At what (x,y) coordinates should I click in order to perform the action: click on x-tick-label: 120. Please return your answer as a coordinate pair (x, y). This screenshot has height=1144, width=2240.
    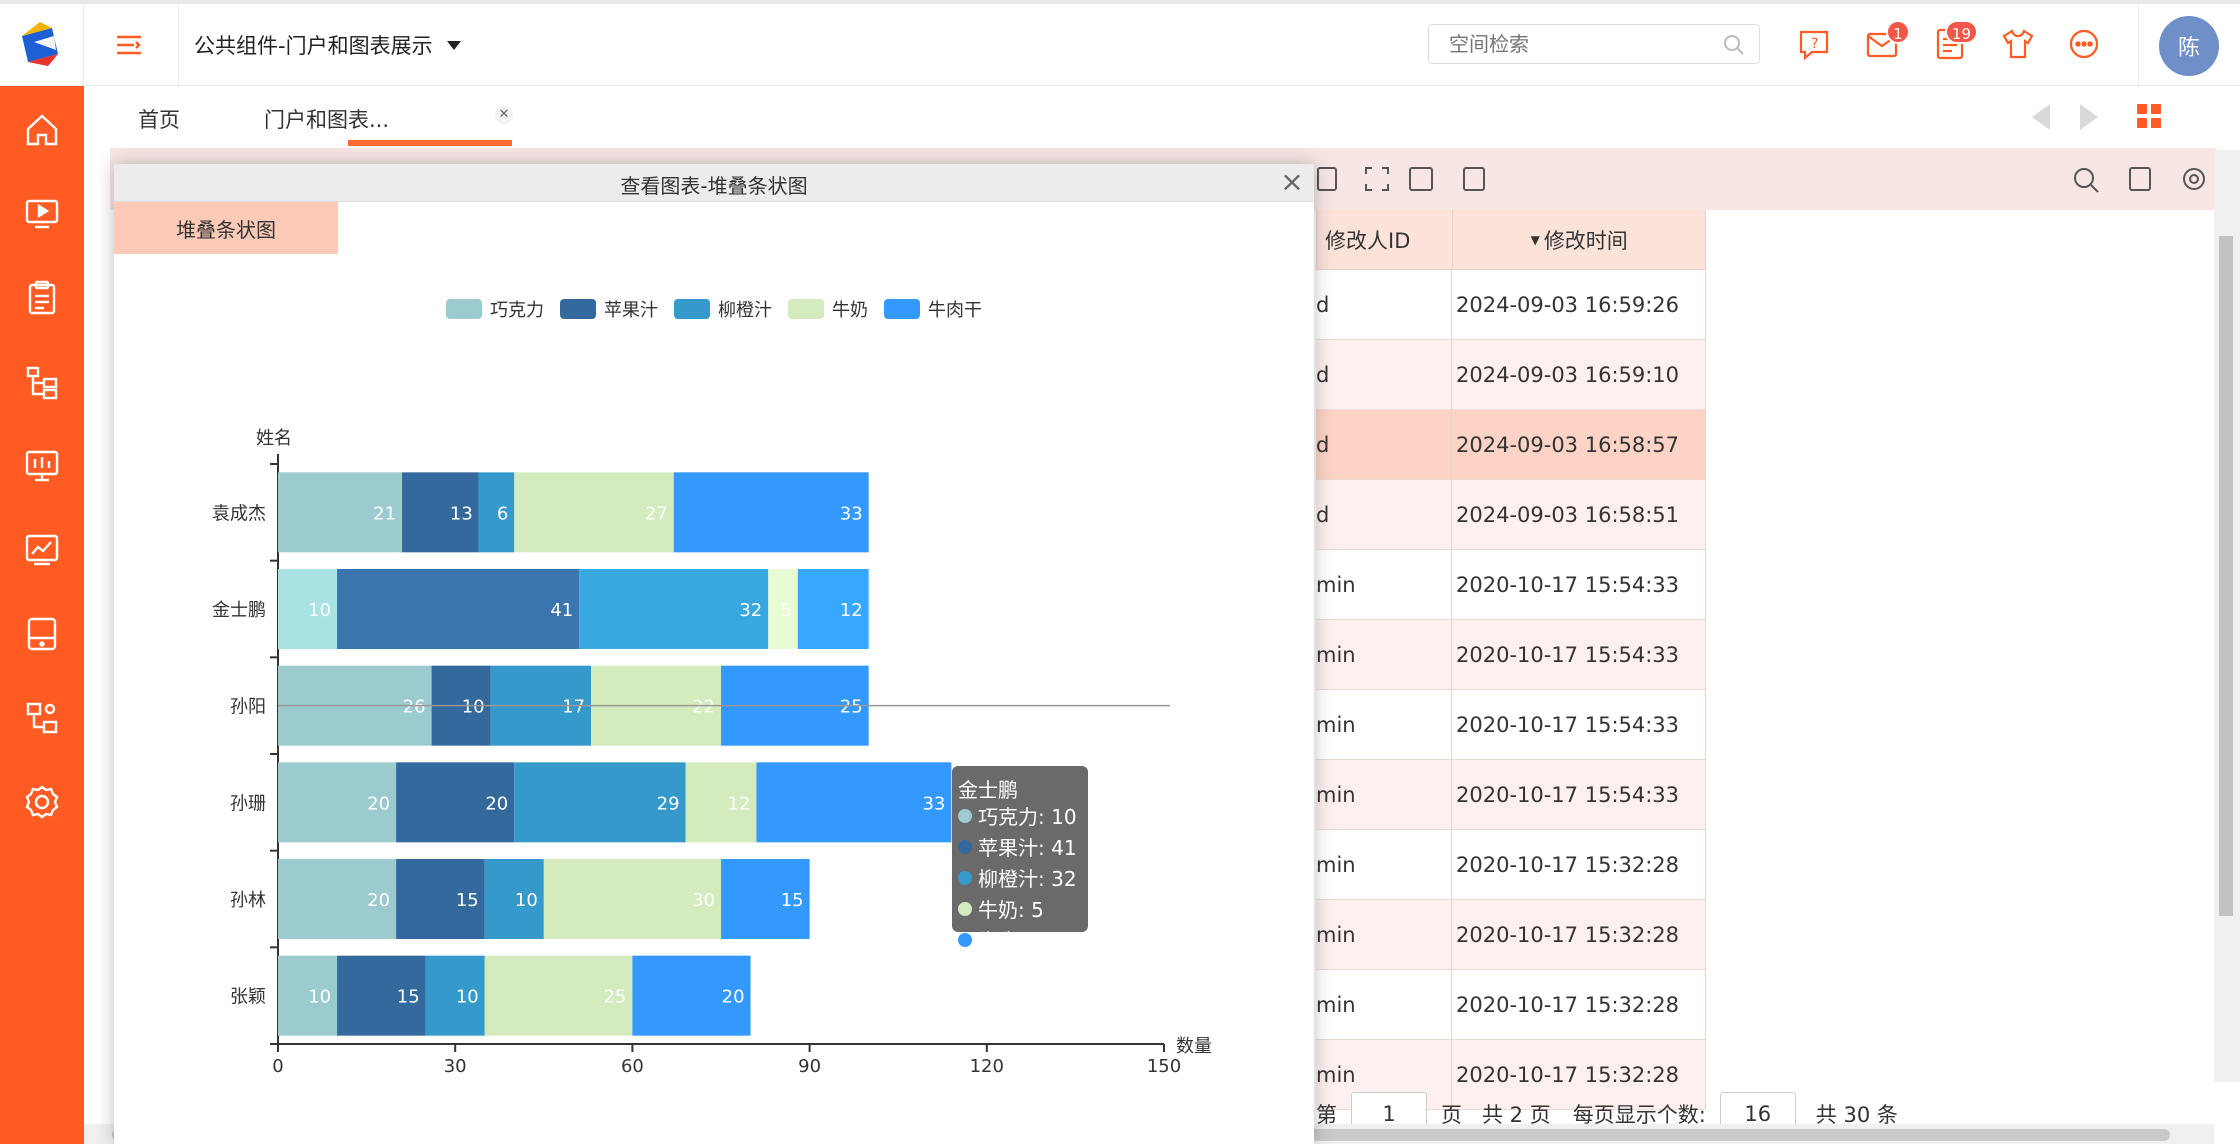
    Looking at the image, I should click on (987, 1066).